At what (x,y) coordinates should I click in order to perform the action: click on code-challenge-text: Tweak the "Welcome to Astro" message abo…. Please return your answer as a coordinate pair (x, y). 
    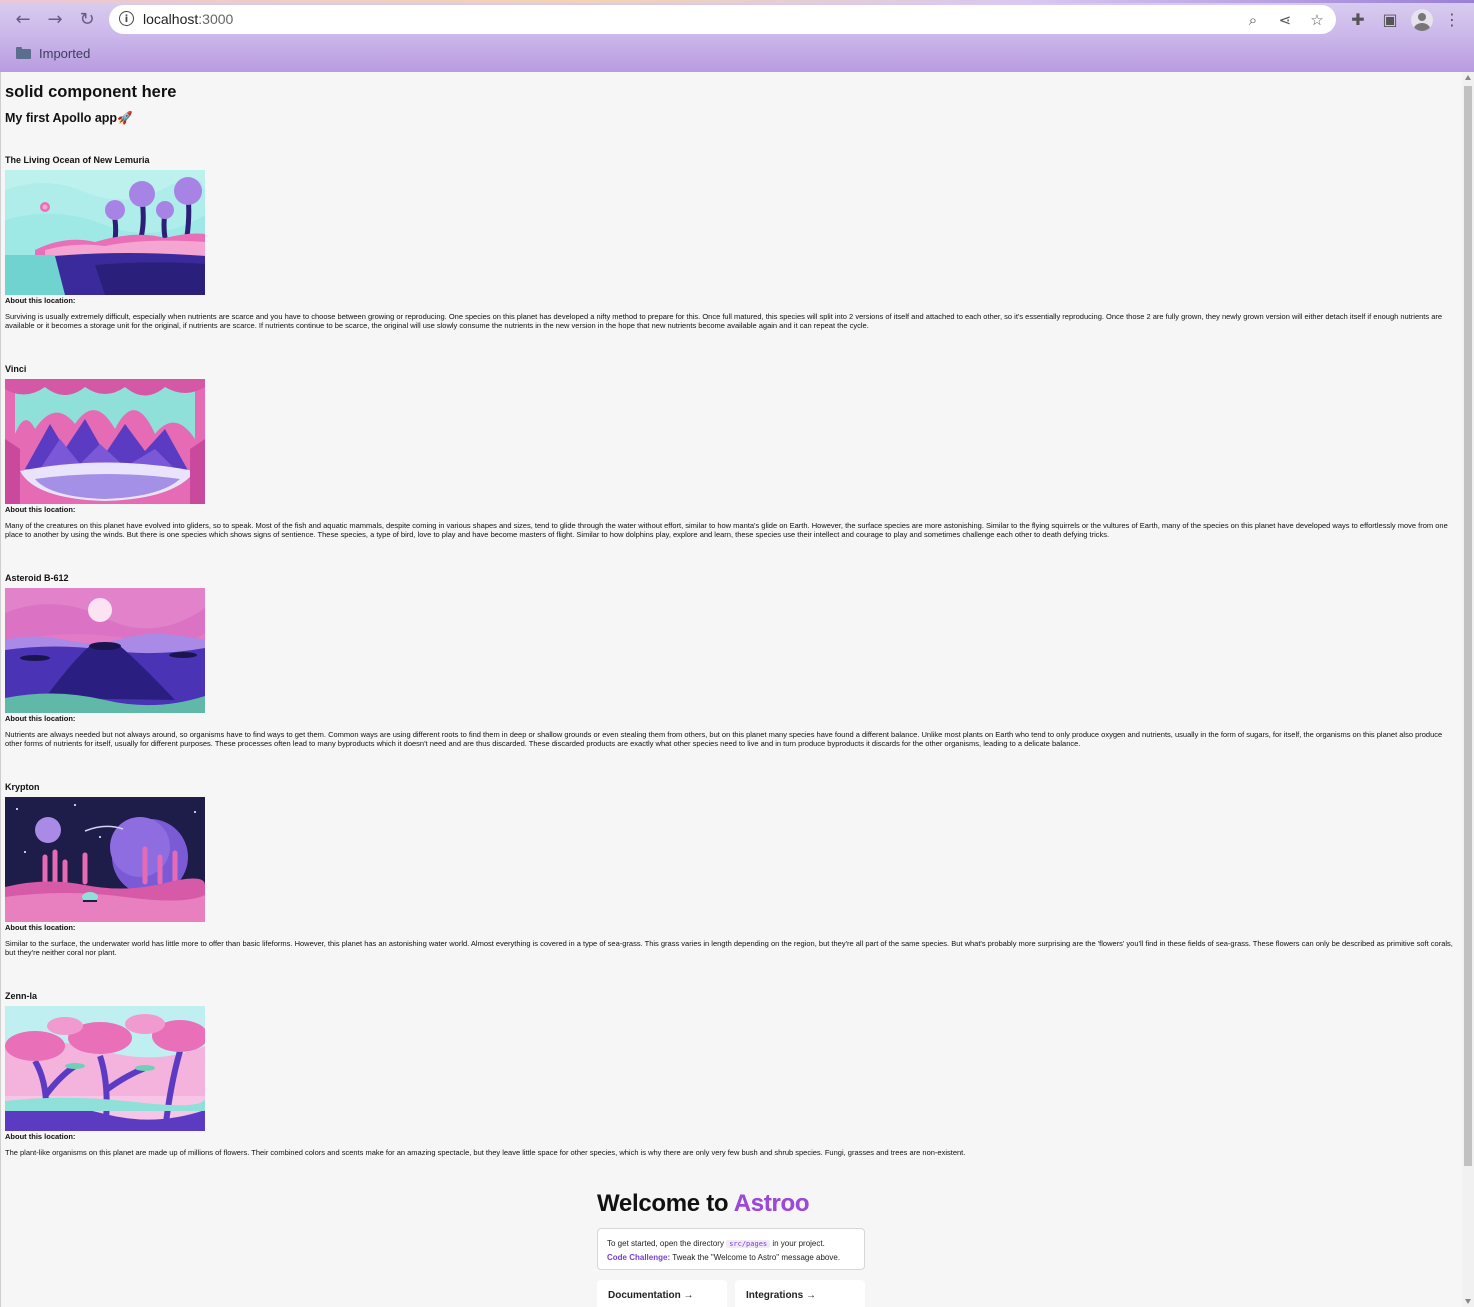
    Looking at the image, I should click on (755, 1257).